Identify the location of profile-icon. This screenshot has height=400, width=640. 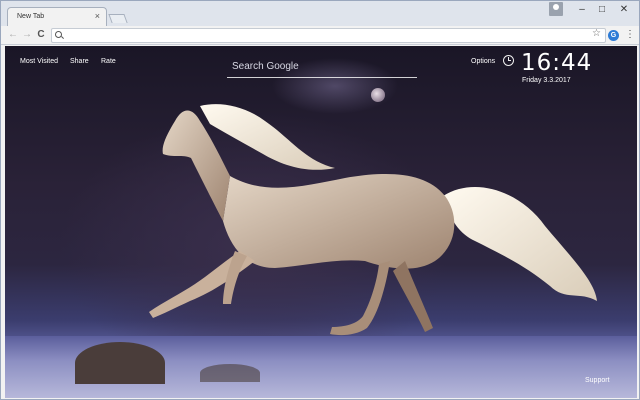
(556, 9).